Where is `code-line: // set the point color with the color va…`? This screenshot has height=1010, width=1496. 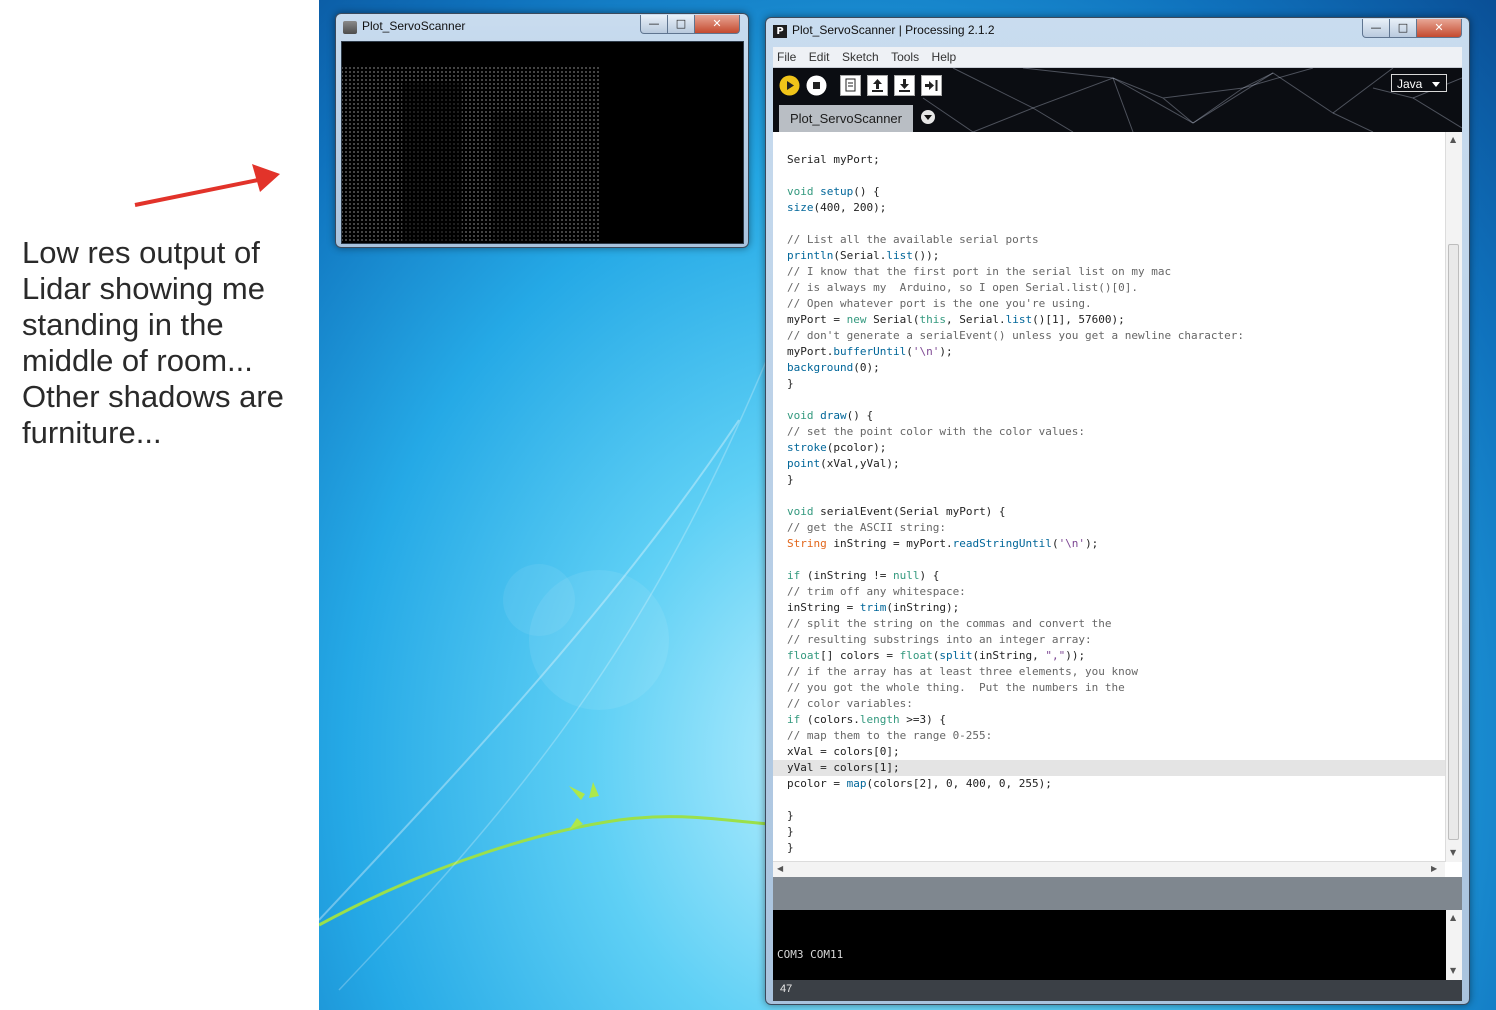 code-line: // set the point color with the color va… is located at coordinates (1015, 432).